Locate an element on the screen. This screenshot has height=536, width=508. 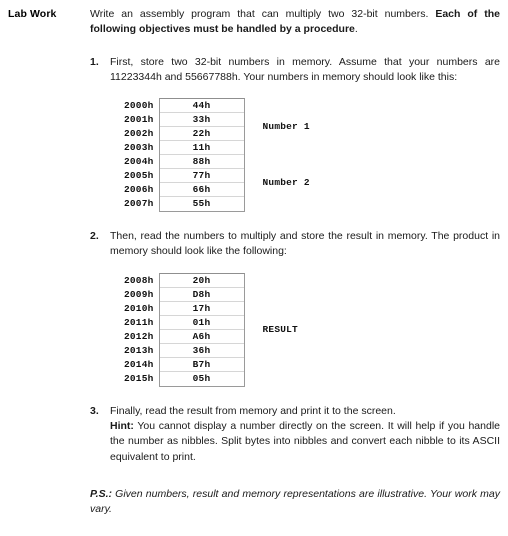
memory-address: 2010h is located at coordinates (139, 308).